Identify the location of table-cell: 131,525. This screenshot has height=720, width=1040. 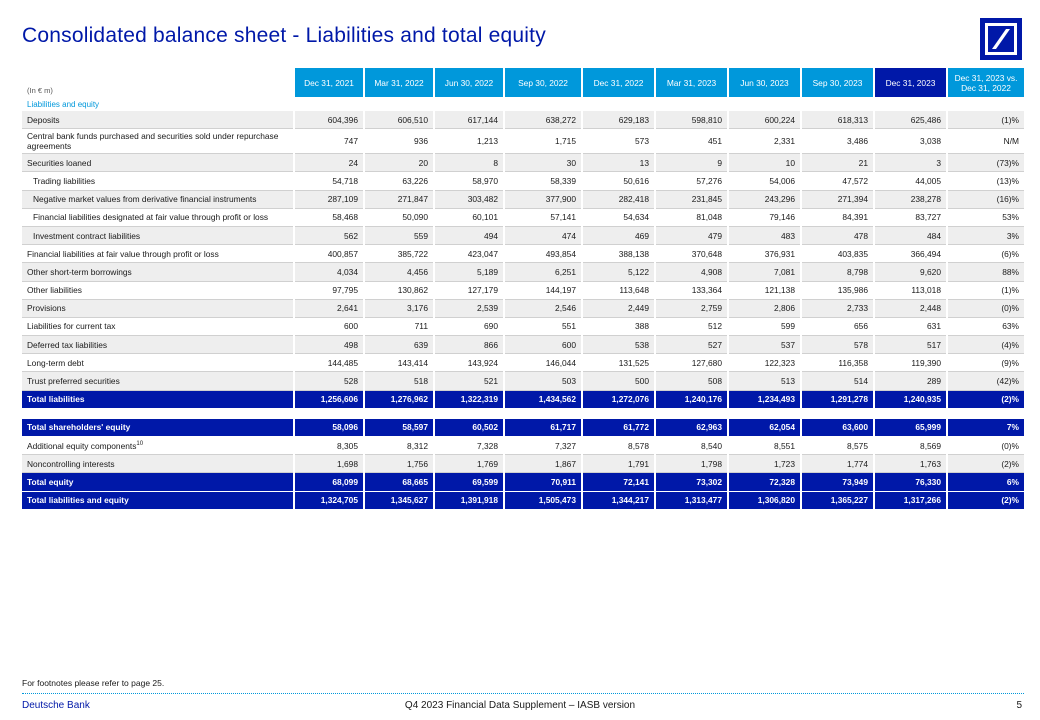
(618, 363).